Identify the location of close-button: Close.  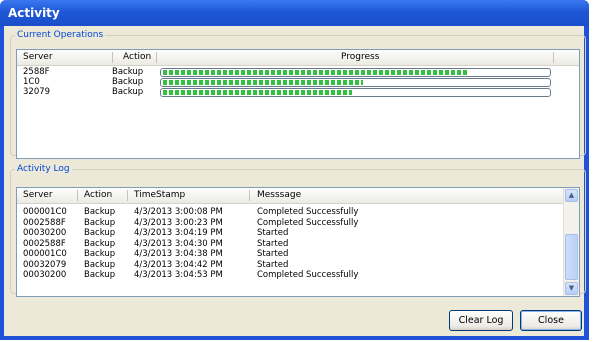
(551, 320).